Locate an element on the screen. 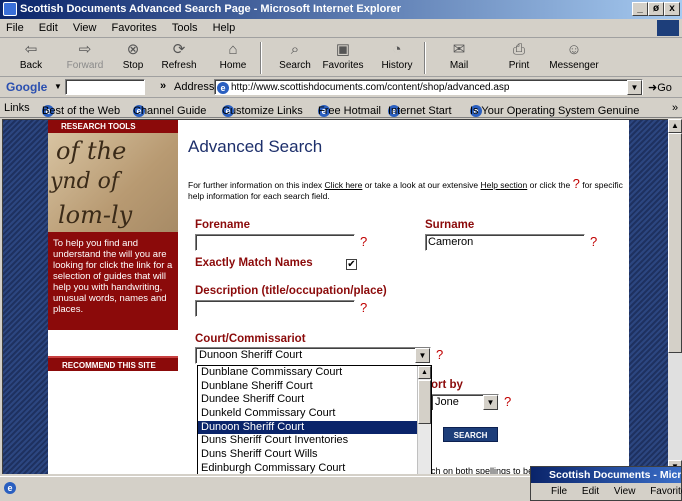 This screenshot has height=501, width=682. home-icon: ⌂ is located at coordinates (233, 49).